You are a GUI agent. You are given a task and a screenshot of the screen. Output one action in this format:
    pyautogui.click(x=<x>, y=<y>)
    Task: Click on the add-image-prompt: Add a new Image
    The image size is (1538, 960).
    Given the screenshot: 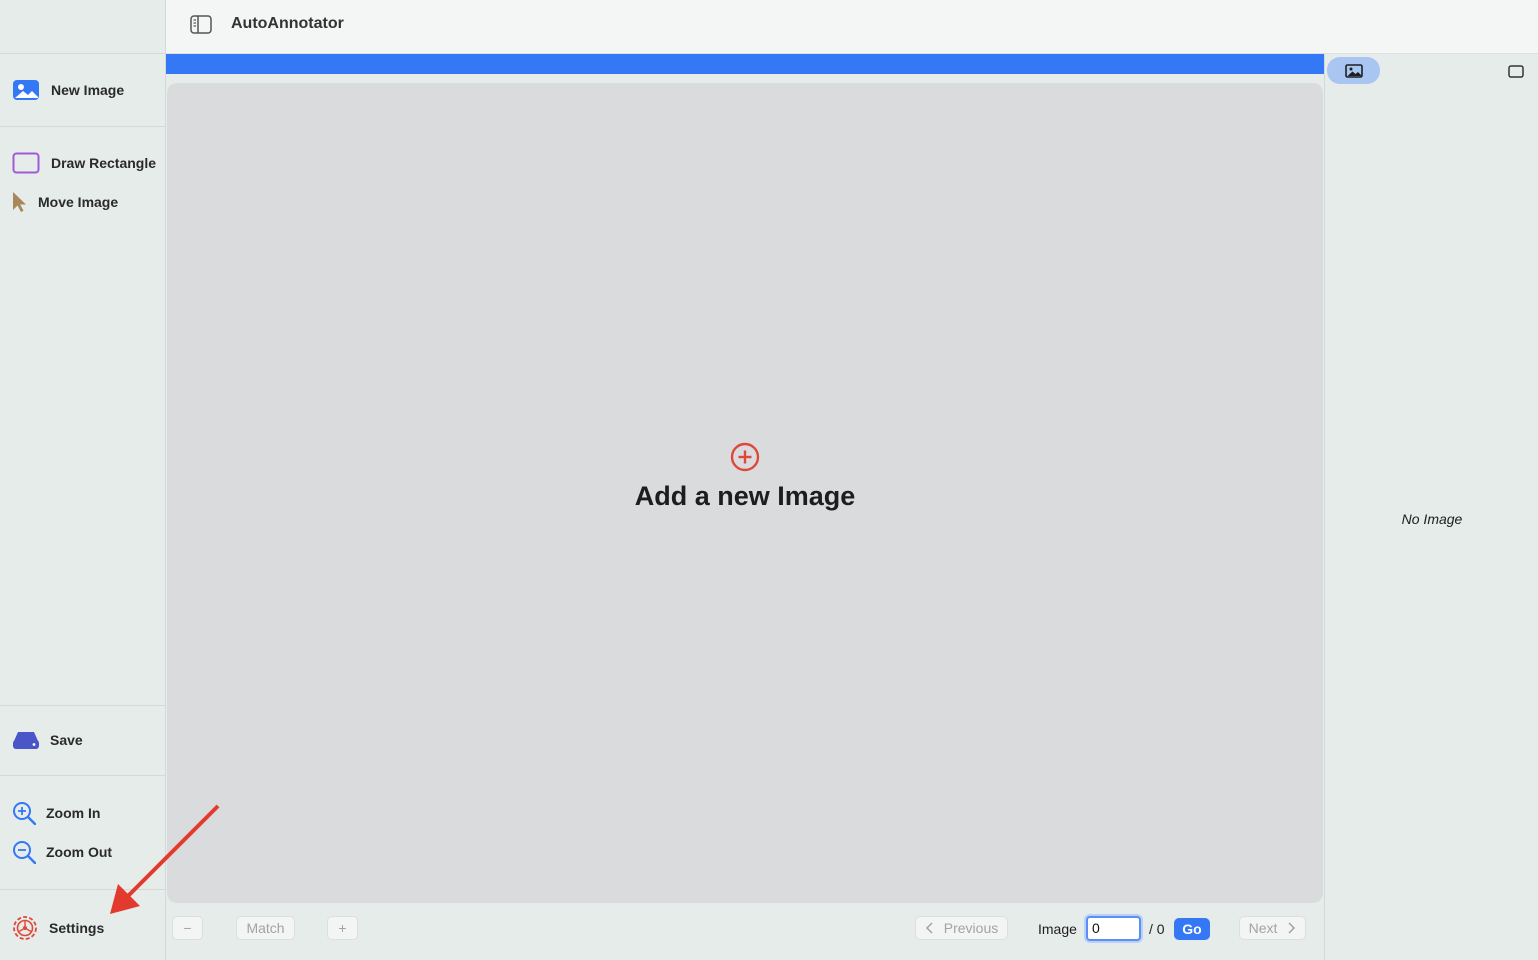 What is the action you would take?
    pyautogui.click(x=745, y=476)
    